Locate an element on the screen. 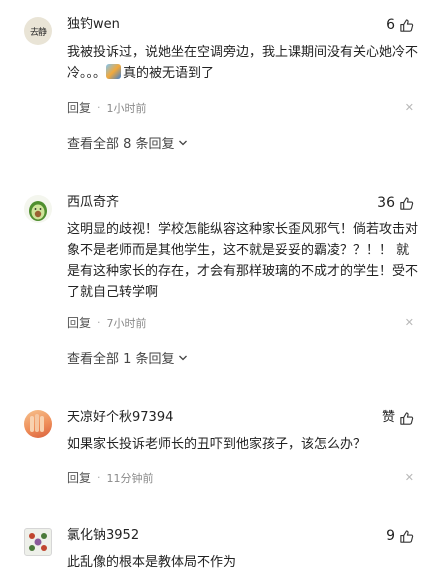 The image size is (434, 574). view-all-replies: 查看全部 8 条回复 is located at coordinates (127, 142).